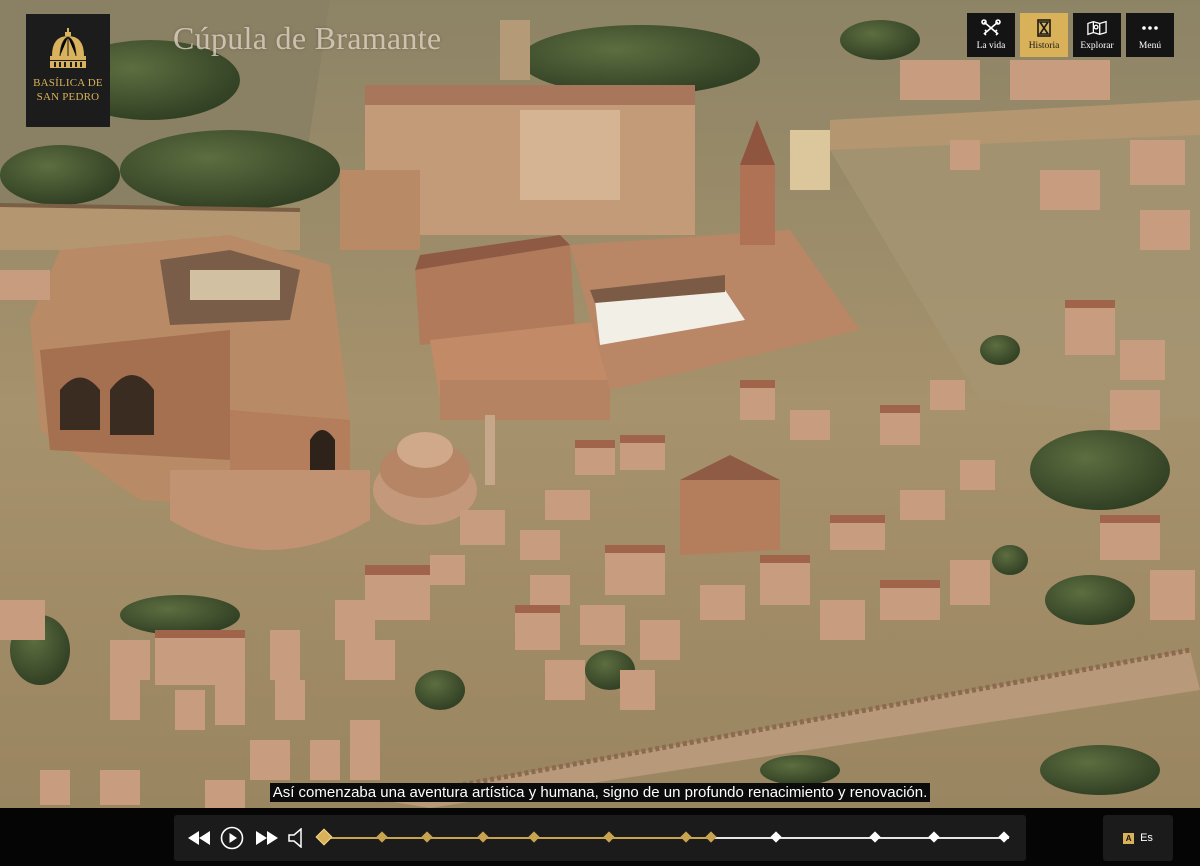  What do you see at coordinates (1044, 28) in the screenshot?
I see `hourglass-icon` at bounding box center [1044, 28].